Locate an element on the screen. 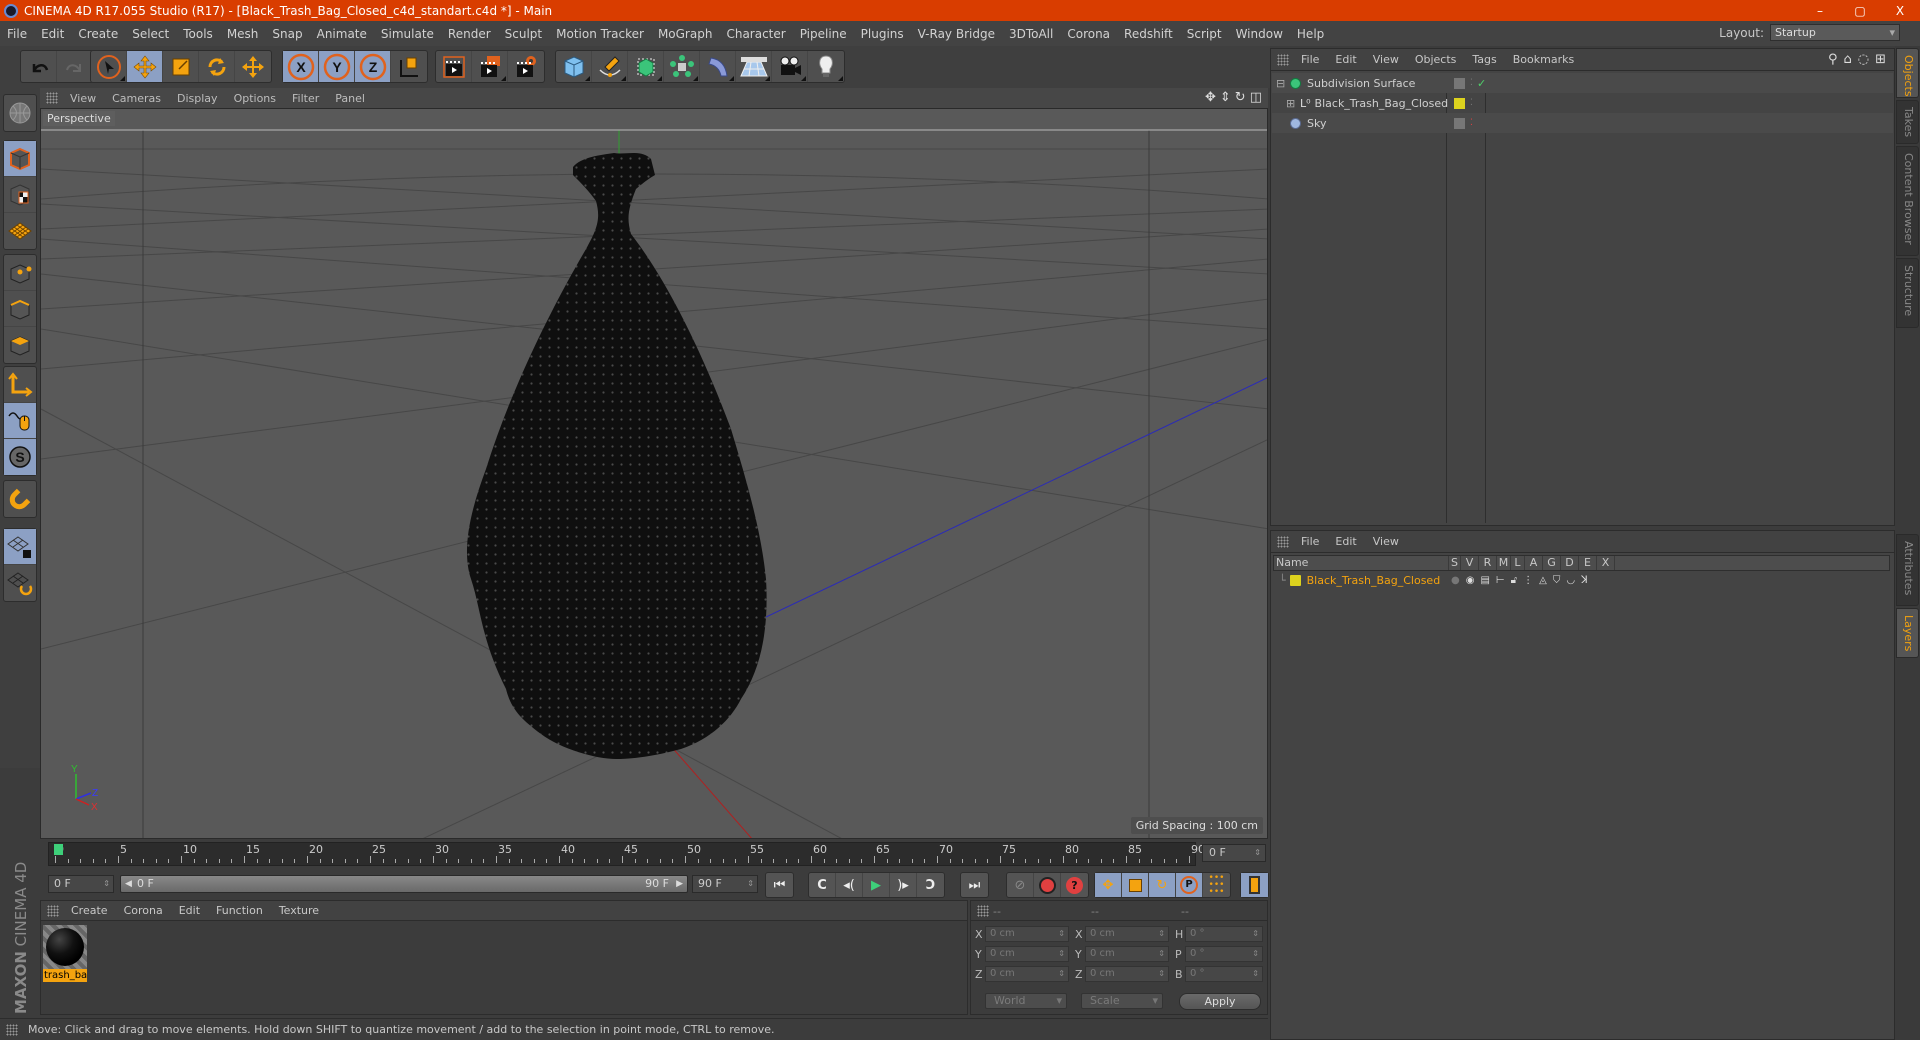  generators-icon: ◬ is located at coordinates (1543, 580).